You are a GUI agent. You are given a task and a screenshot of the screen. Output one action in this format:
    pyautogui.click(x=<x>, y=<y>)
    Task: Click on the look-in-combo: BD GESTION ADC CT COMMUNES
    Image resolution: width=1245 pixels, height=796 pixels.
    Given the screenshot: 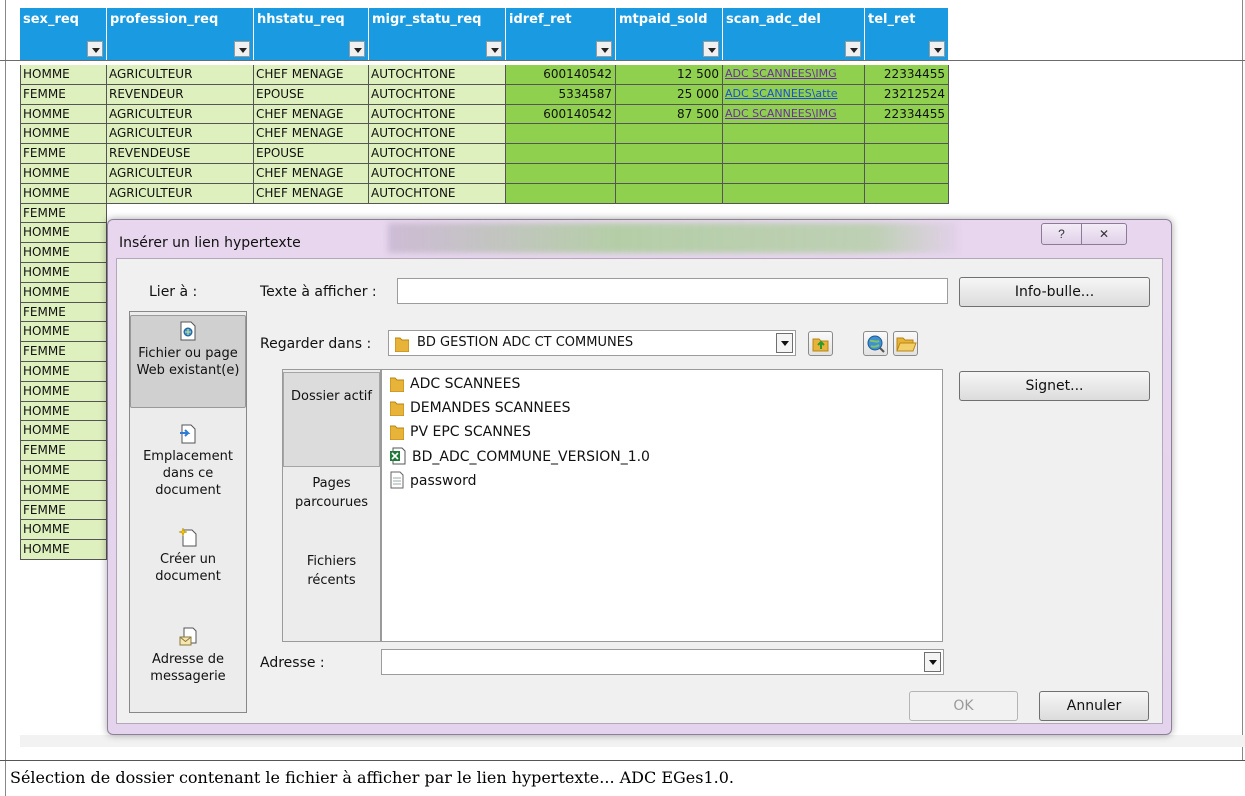 What is the action you would take?
    pyautogui.click(x=592, y=343)
    